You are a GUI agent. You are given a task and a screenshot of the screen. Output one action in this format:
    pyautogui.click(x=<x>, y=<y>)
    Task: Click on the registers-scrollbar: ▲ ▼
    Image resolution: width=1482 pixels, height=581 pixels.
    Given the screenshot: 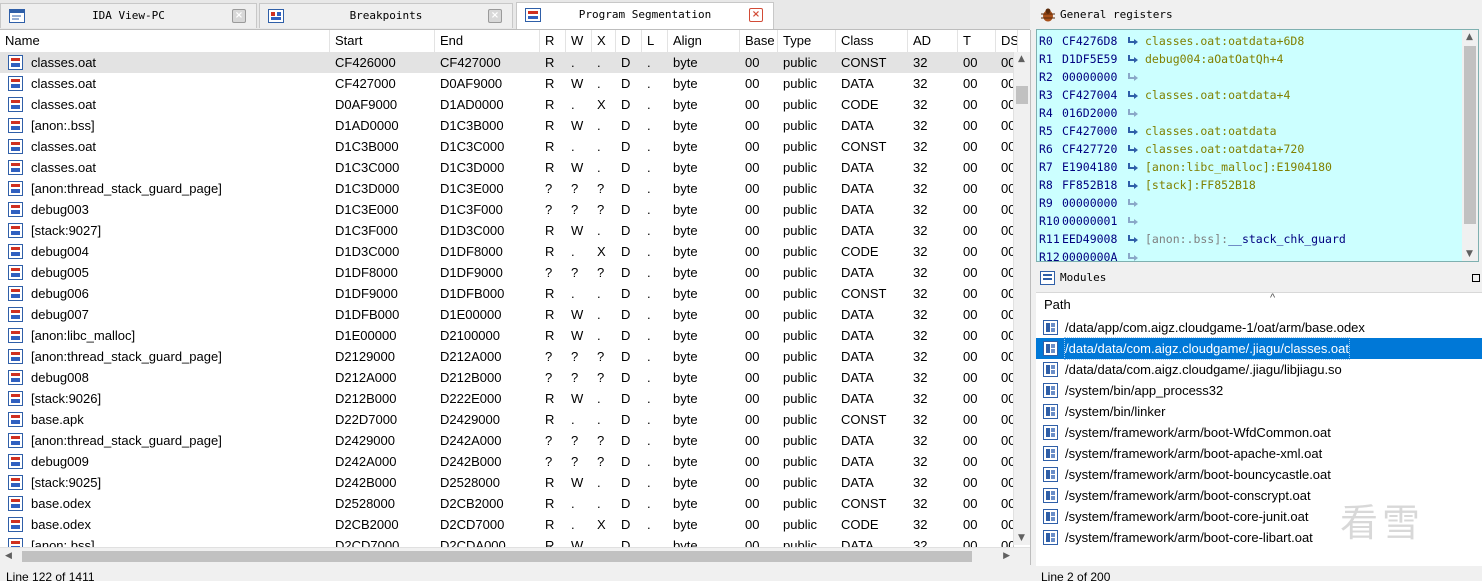 What is the action you would take?
    pyautogui.click(x=1470, y=145)
    